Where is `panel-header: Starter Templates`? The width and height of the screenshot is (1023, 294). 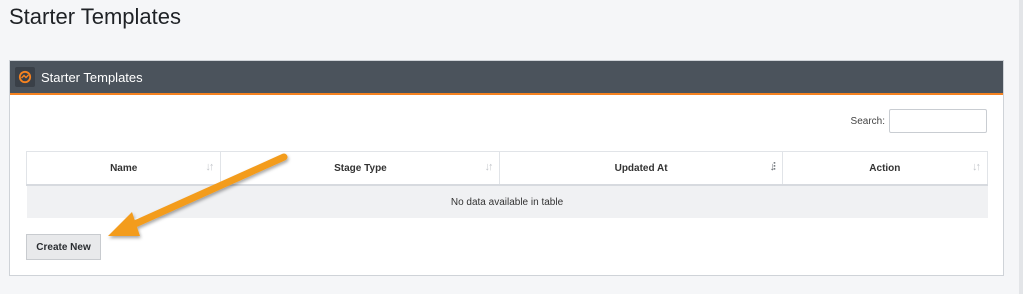 panel-header: Starter Templates is located at coordinates (506, 78).